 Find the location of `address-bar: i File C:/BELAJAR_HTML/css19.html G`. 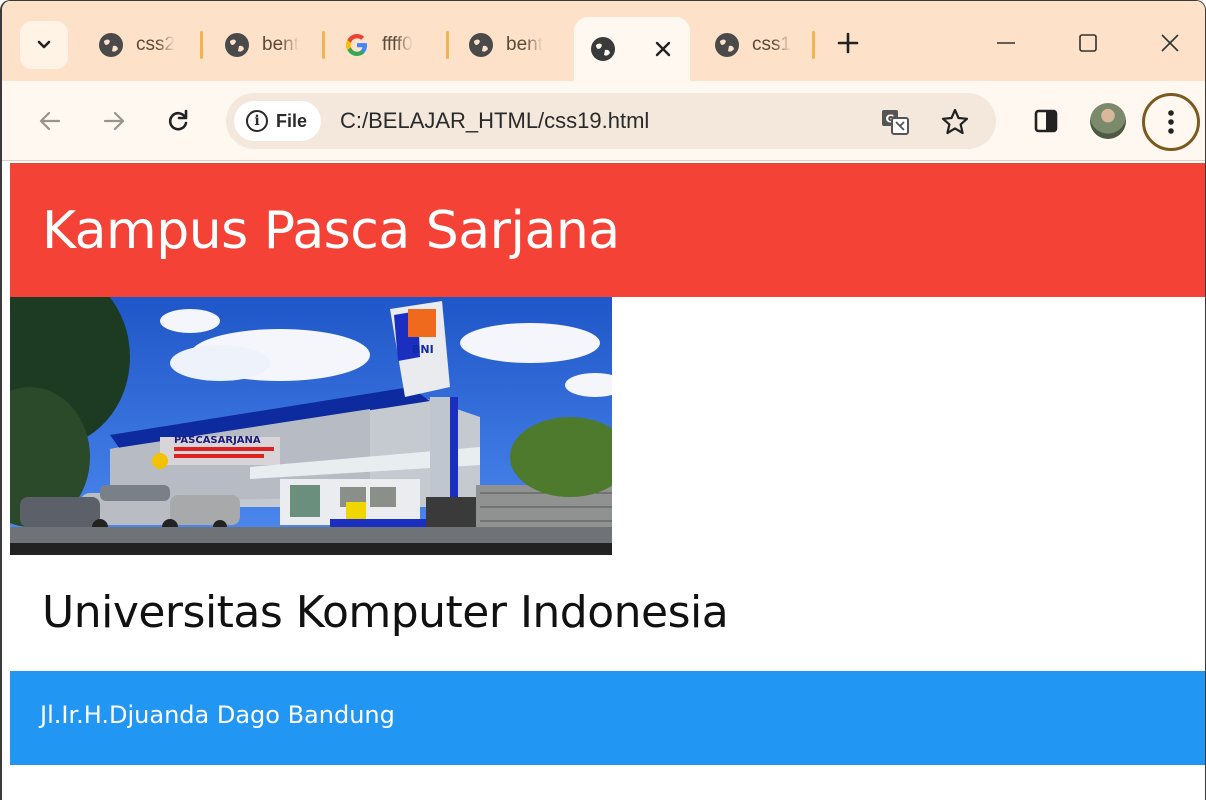

address-bar: i File C:/BELAJAR_HTML/css19.html G is located at coordinates (611, 121).